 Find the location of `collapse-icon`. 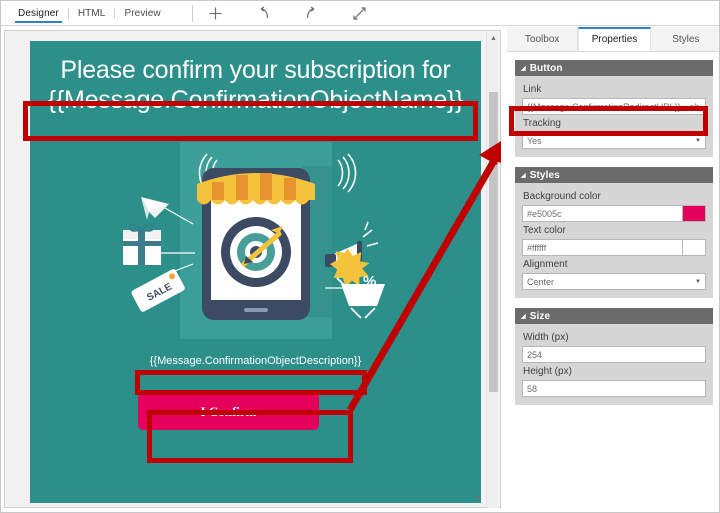

collapse-icon is located at coordinates (360, 13).